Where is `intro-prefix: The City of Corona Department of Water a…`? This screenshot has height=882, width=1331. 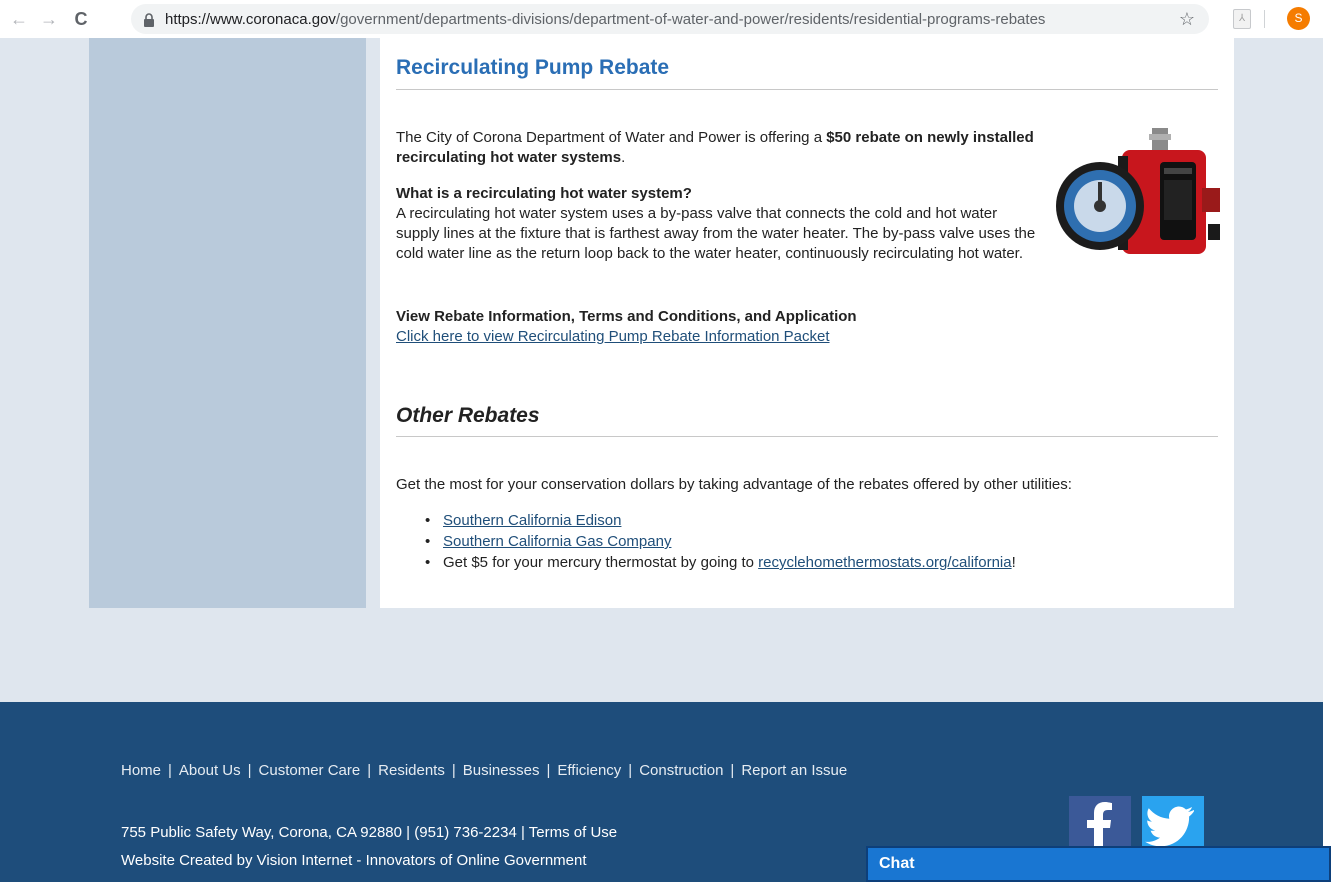
intro-prefix: The City of Corona Department of Water a… is located at coordinates (611, 137).